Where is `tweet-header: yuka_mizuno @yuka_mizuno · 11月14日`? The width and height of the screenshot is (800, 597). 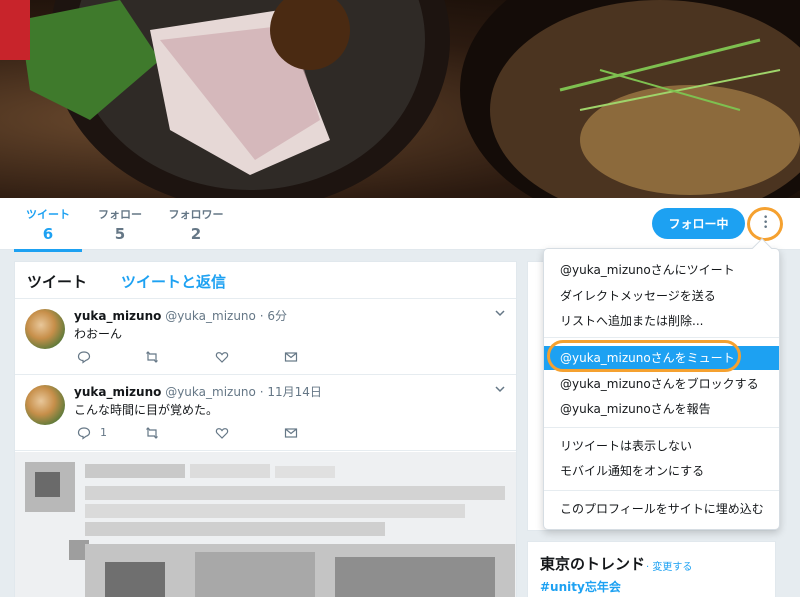 tweet-header: yuka_mizuno @yuka_mizuno · 11月14日 is located at coordinates (198, 391).